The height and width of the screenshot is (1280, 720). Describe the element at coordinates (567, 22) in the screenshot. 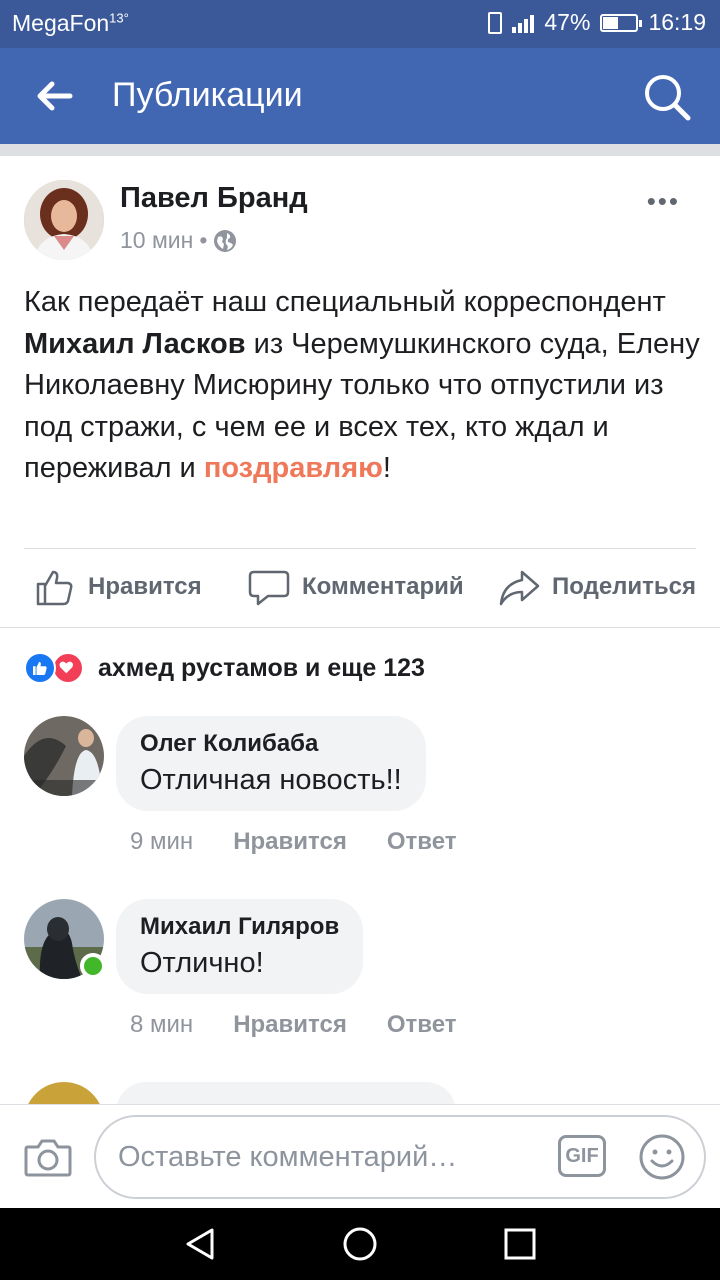

I see `battery-percent: 47%` at that location.